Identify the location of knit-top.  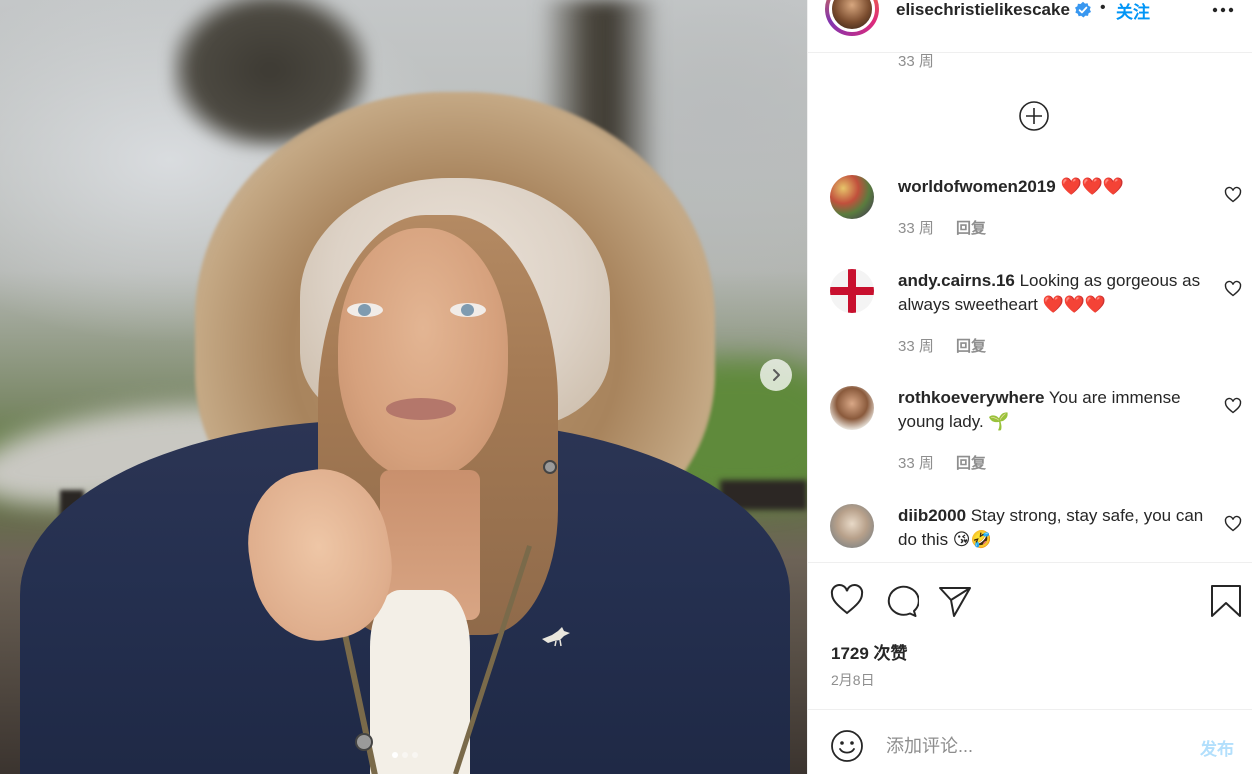
(420, 682).